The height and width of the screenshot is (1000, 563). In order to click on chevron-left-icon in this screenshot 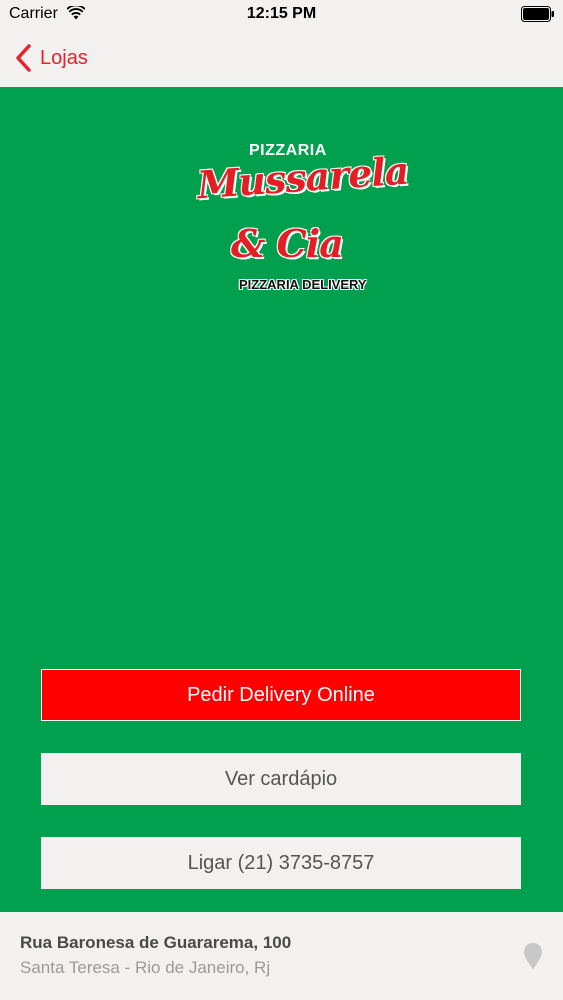, I will do `click(23, 58)`.